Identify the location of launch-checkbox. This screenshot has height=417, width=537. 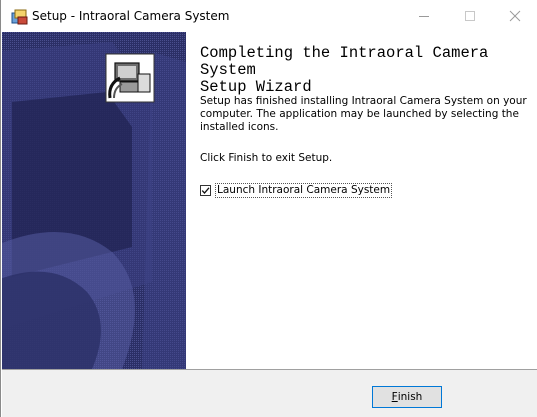
(205, 190).